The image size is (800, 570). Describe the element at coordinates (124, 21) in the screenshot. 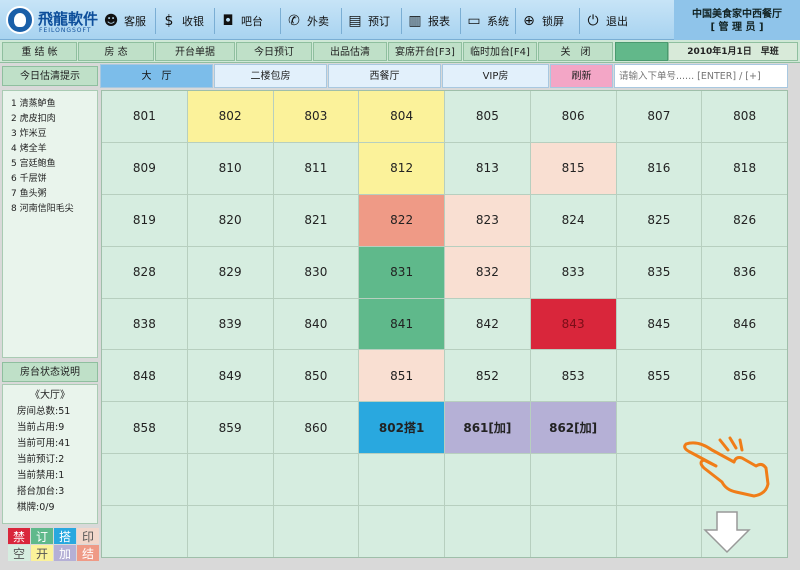

I see `toolbar-button-0: ☻ 客服` at that location.